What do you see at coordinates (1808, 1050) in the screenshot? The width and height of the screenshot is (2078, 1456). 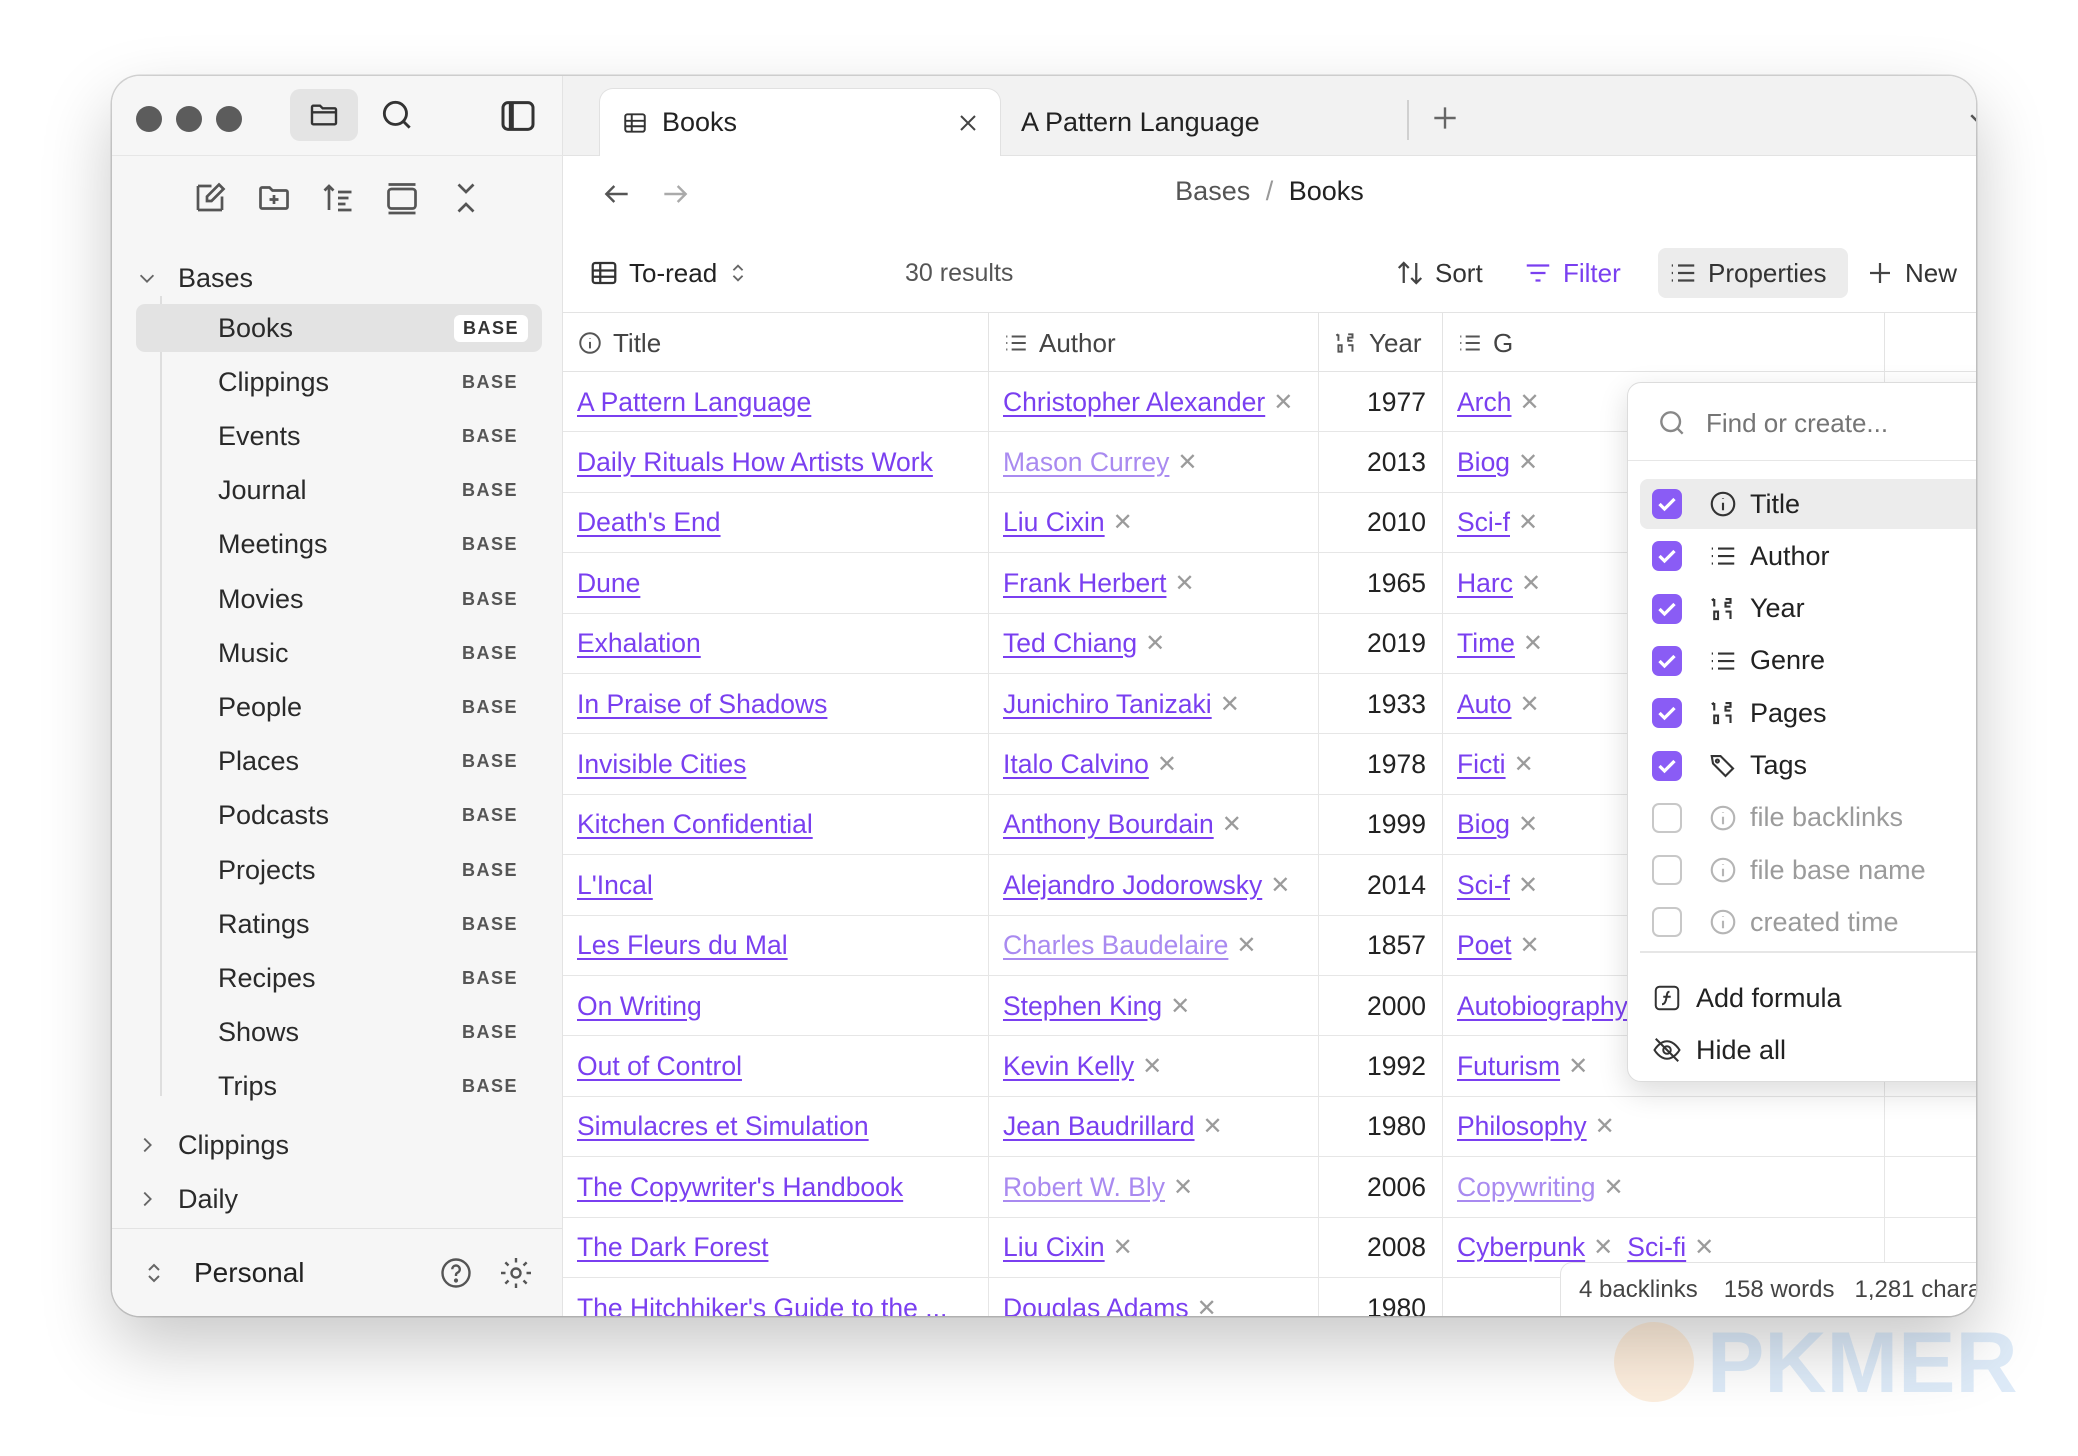 I see `hide-all-item: Hide all` at bounding box center [1808, 1050].